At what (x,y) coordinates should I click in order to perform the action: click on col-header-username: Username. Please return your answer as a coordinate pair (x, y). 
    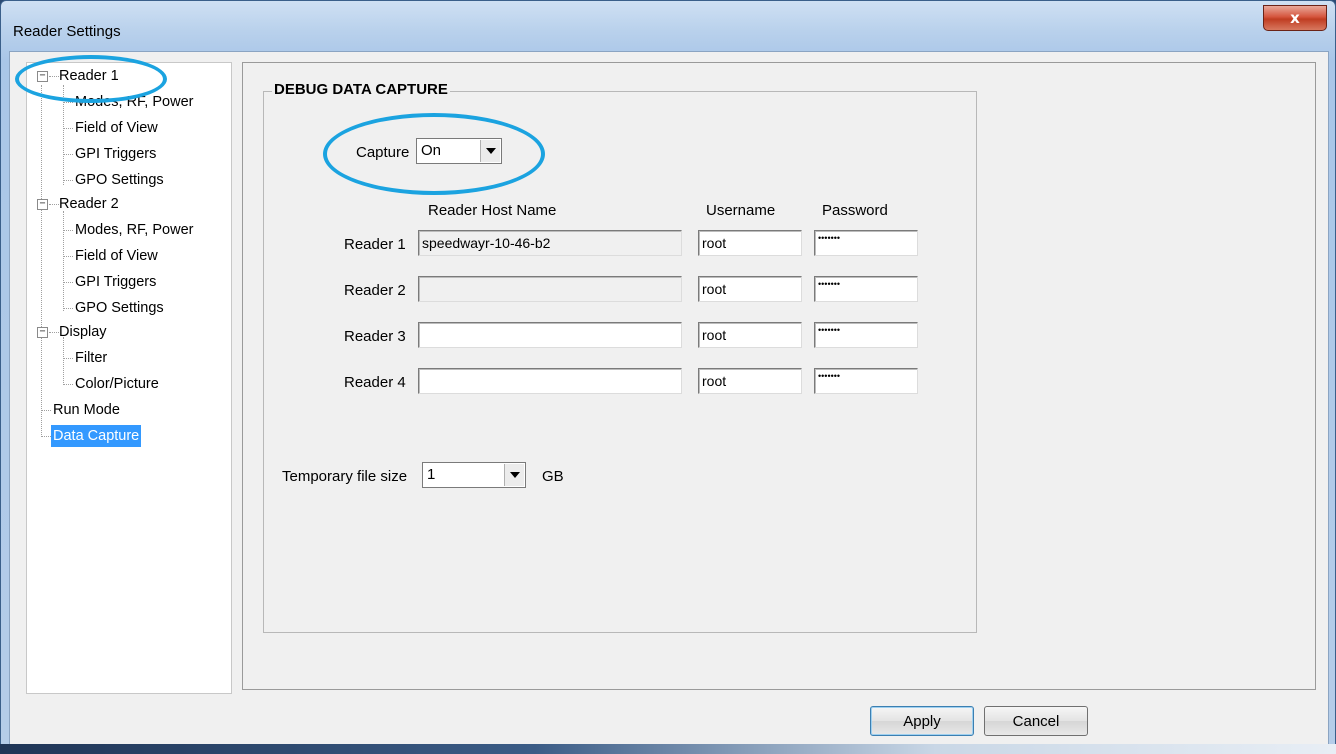
    Looking at the image, I should click on (741, 210).